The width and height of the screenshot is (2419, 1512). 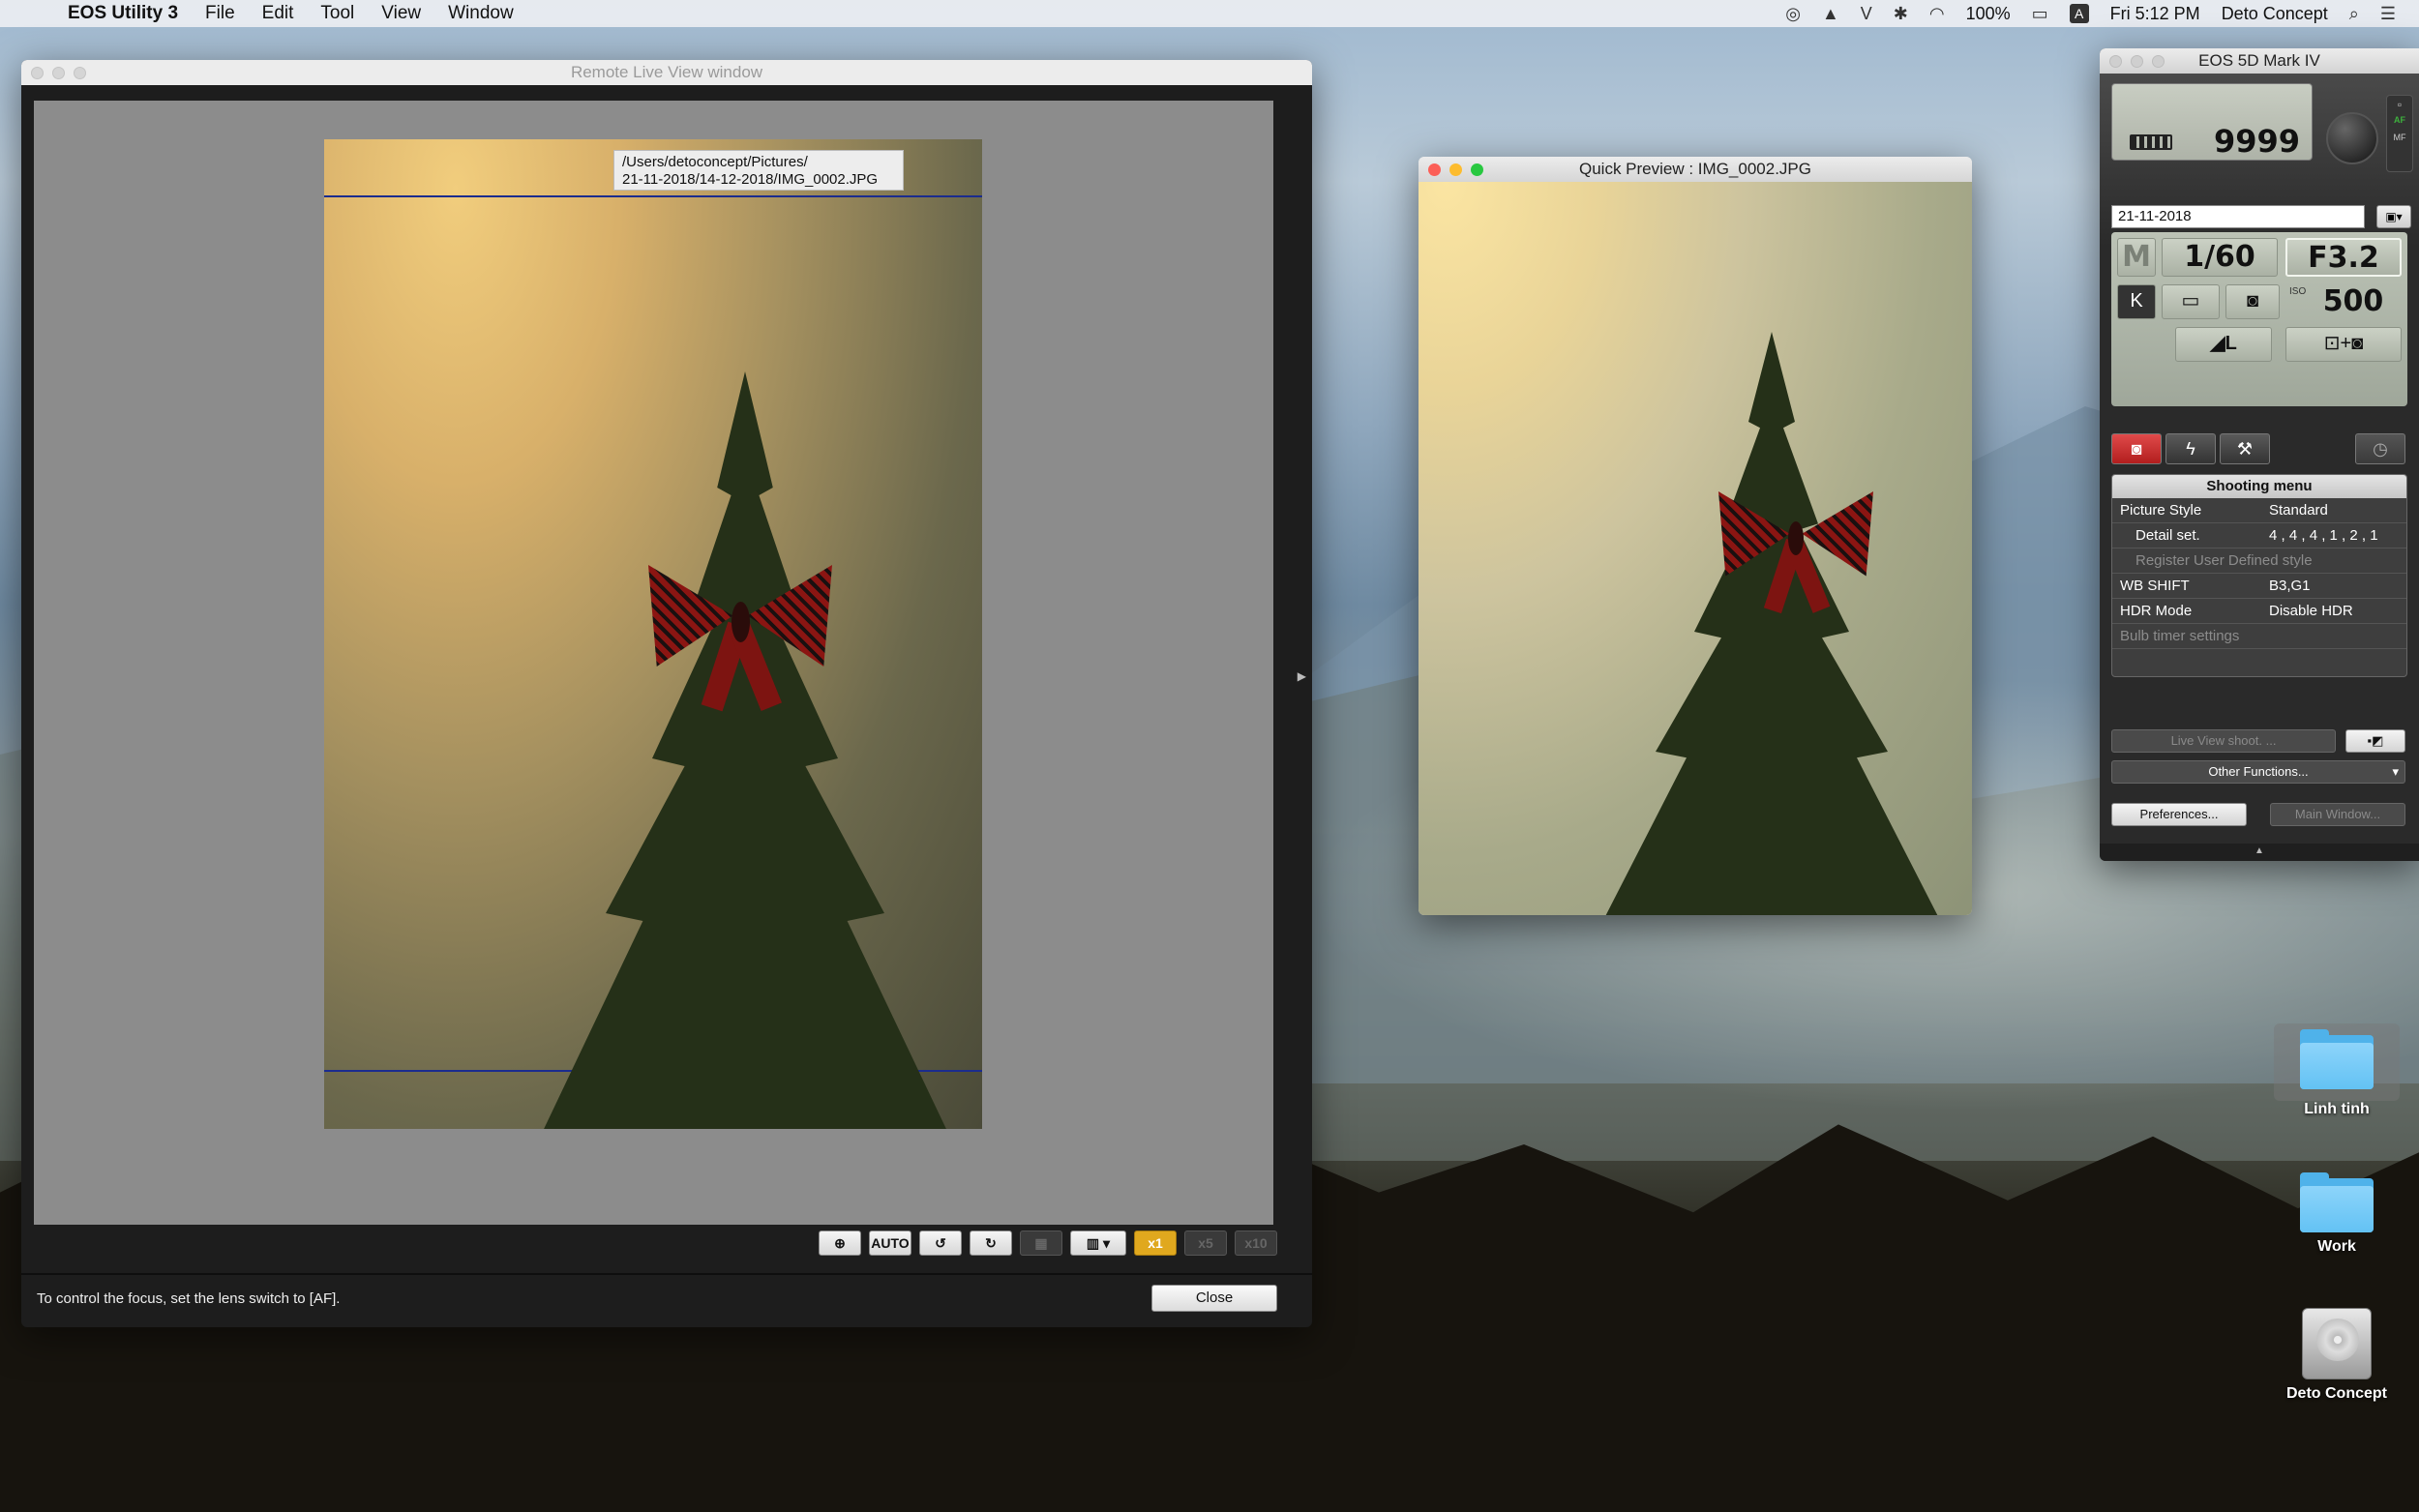 I want to click on window-title: Remote Live View window, so click(x=666, y=72).